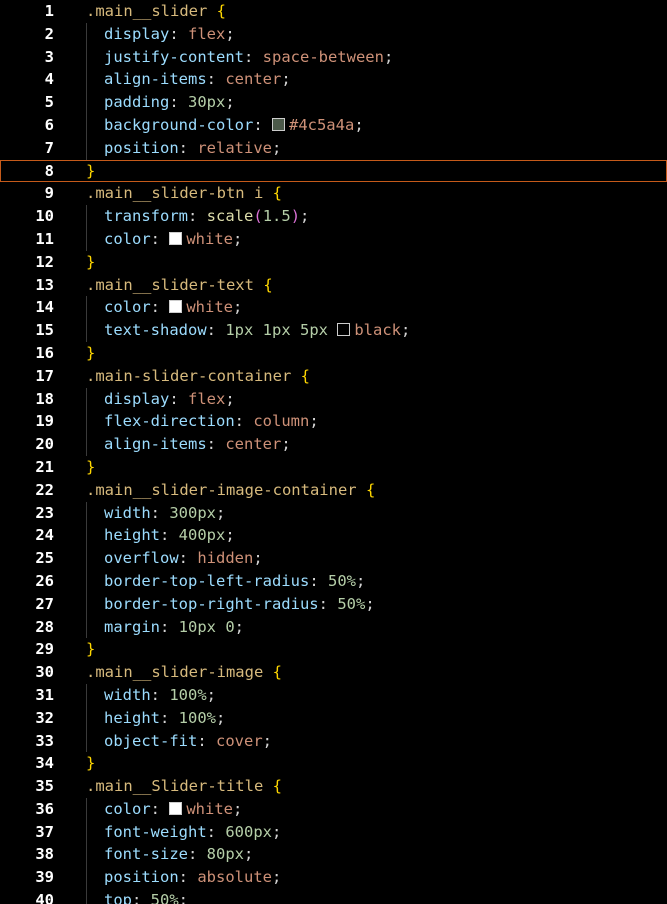  What do you see at coordinates (333, 399) in the screenshot?
I see `code-line: 18 display: flex;` at bounding box center [333, 399].